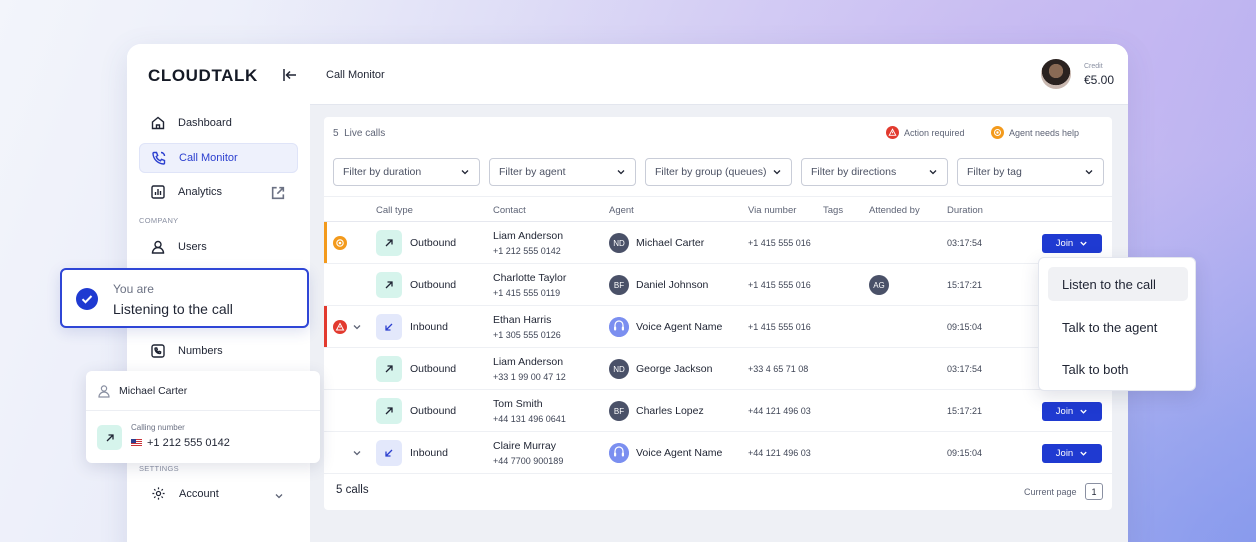  Describe the element at coordinates (779, 285) in the screenshot. I see `via-number: +1 415 555 016` at that location.